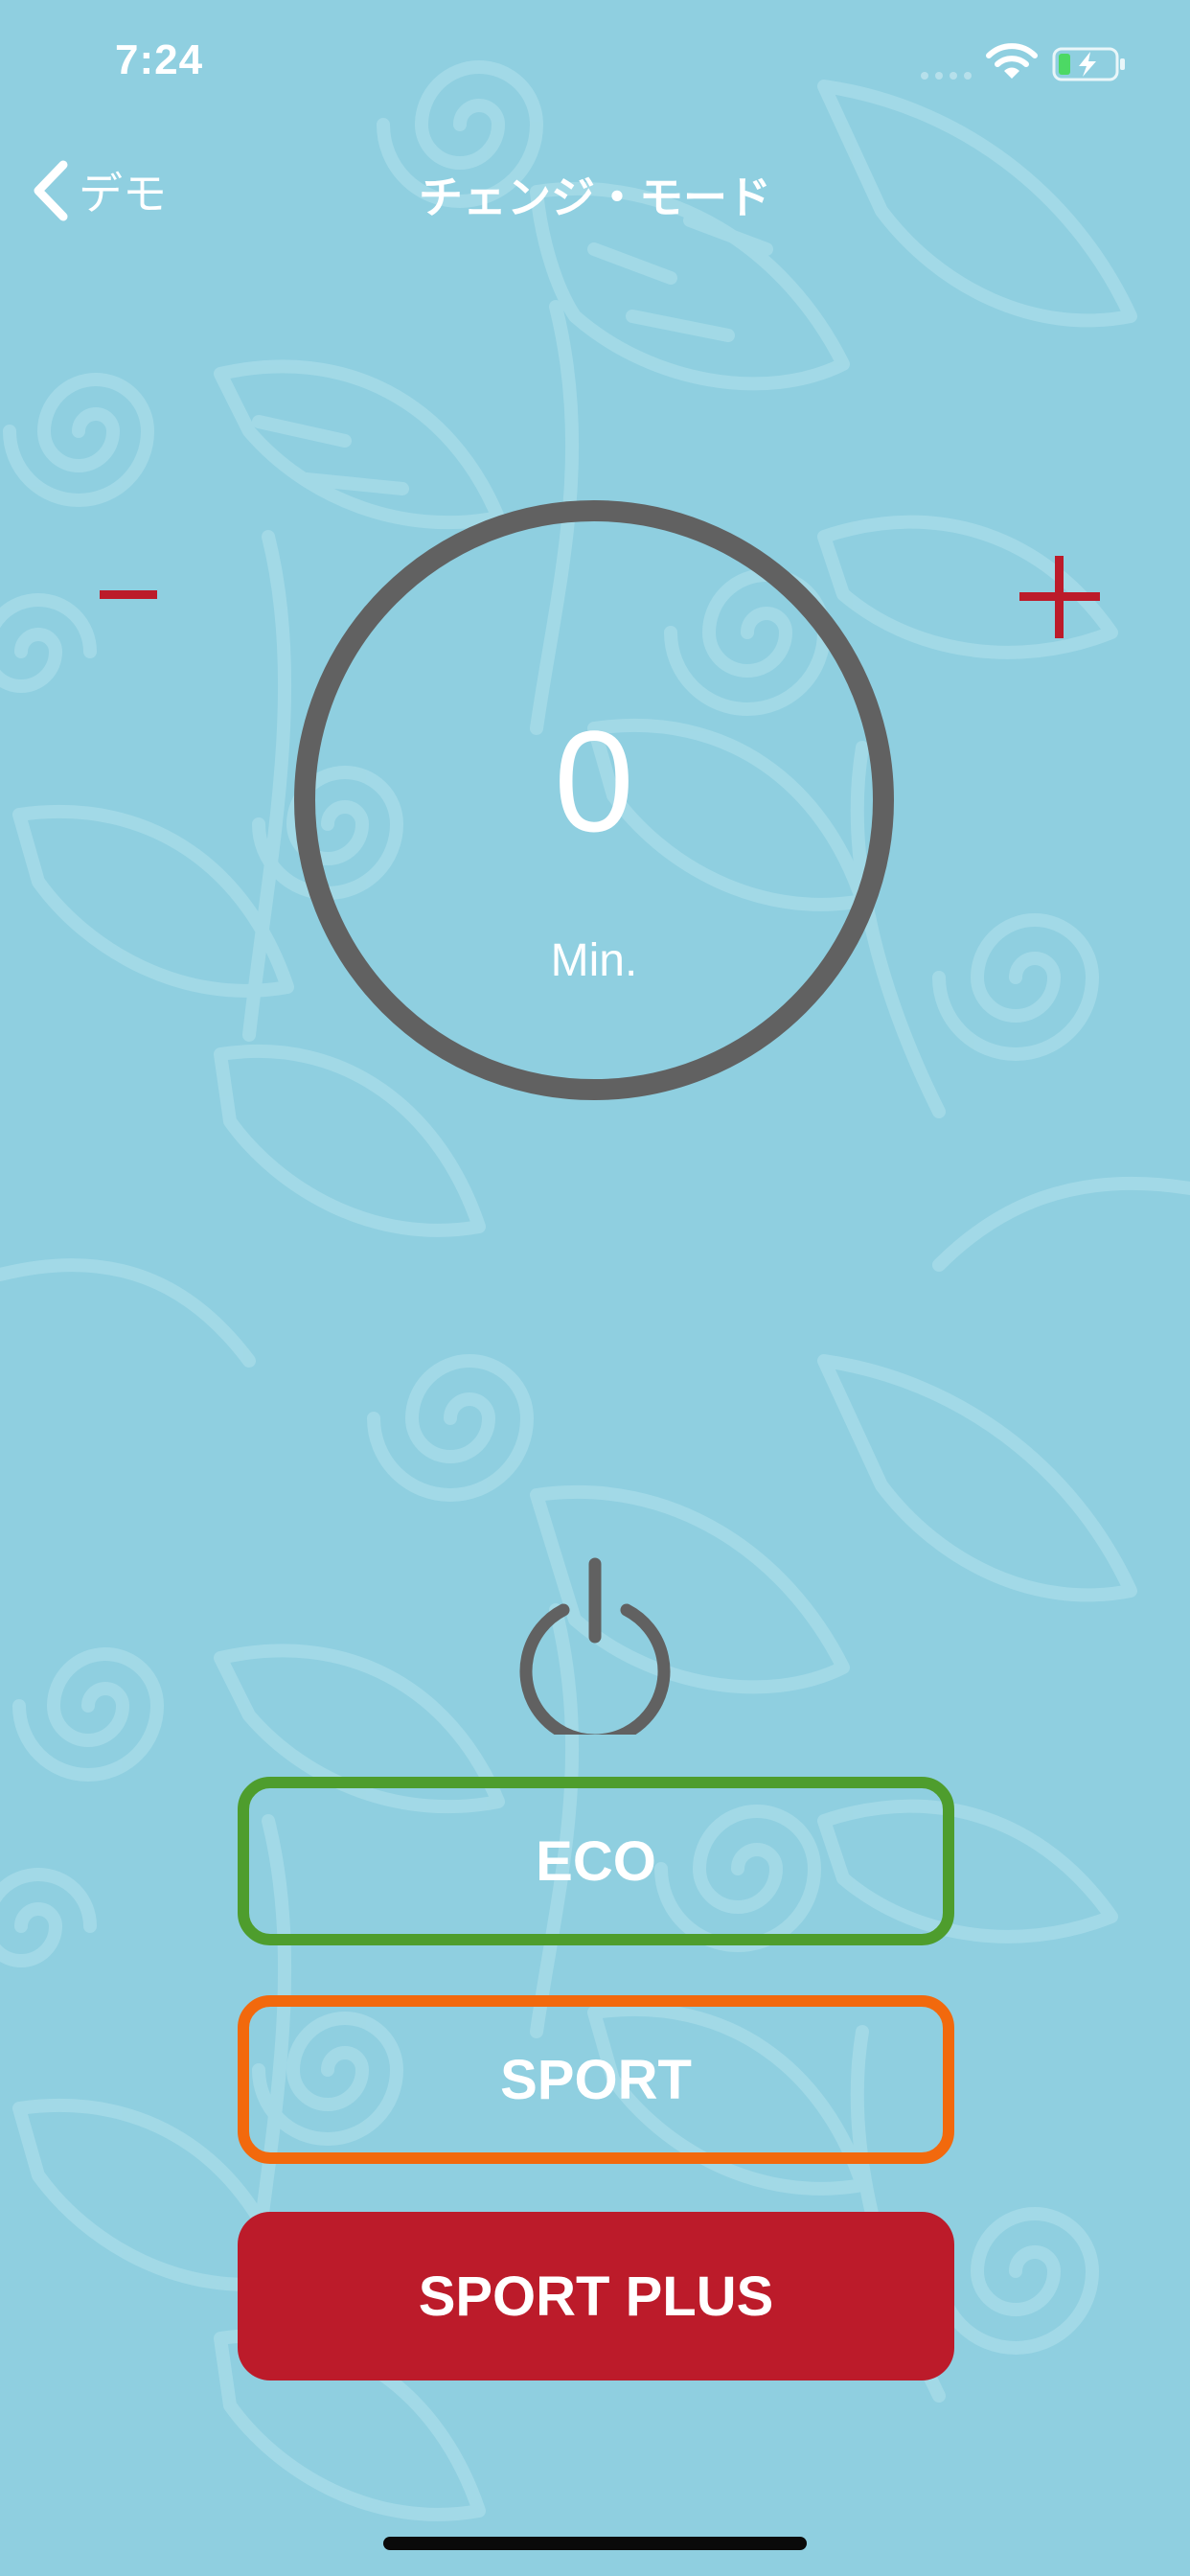 This screenshot has width=1190, height=2576. I want to click on navigation-bar: デモ チェンジ・モード, so click(595, 192).